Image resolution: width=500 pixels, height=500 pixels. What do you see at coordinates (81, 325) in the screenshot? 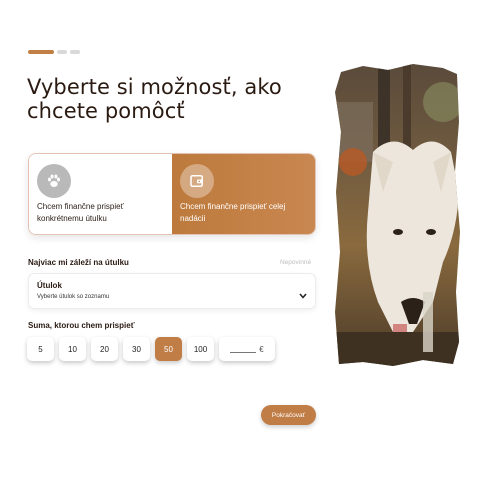
I see `amount-section-label: Suma, ktorou chem prispieť` at bounding box center [81, 325].